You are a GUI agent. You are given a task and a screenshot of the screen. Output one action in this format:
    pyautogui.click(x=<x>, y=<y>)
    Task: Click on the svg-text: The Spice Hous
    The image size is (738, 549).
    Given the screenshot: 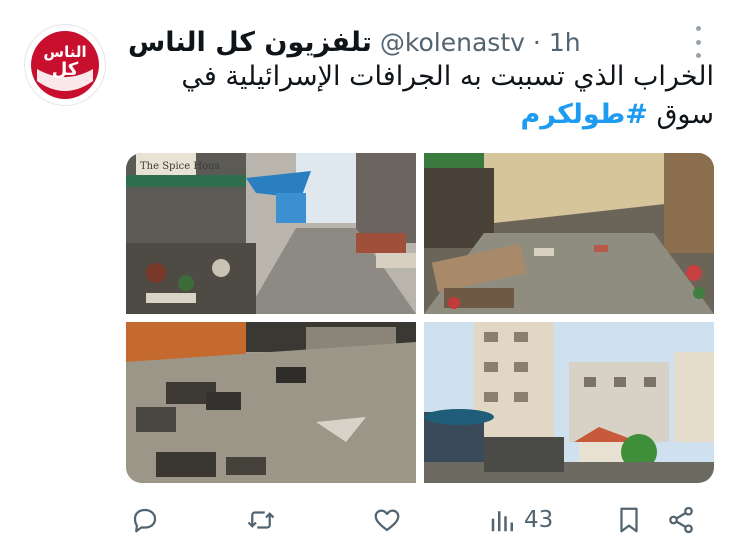 What is the action you would take?
    pyautogui.click(x=180, y=166)
    